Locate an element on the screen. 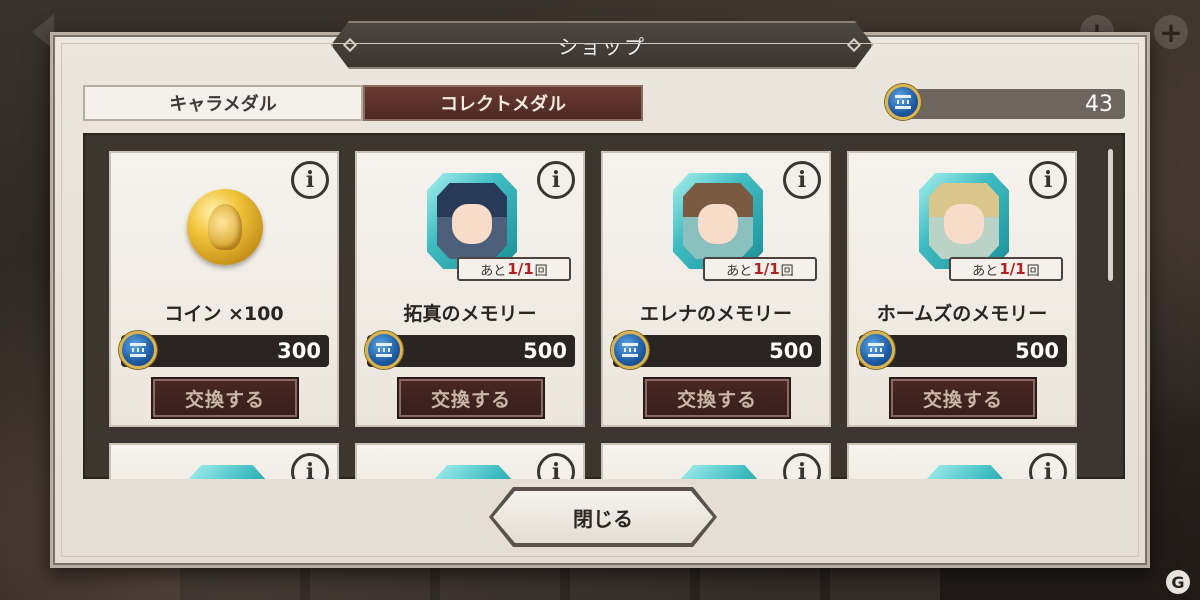  gold-coin-icon is located at coordinates (225, 227).